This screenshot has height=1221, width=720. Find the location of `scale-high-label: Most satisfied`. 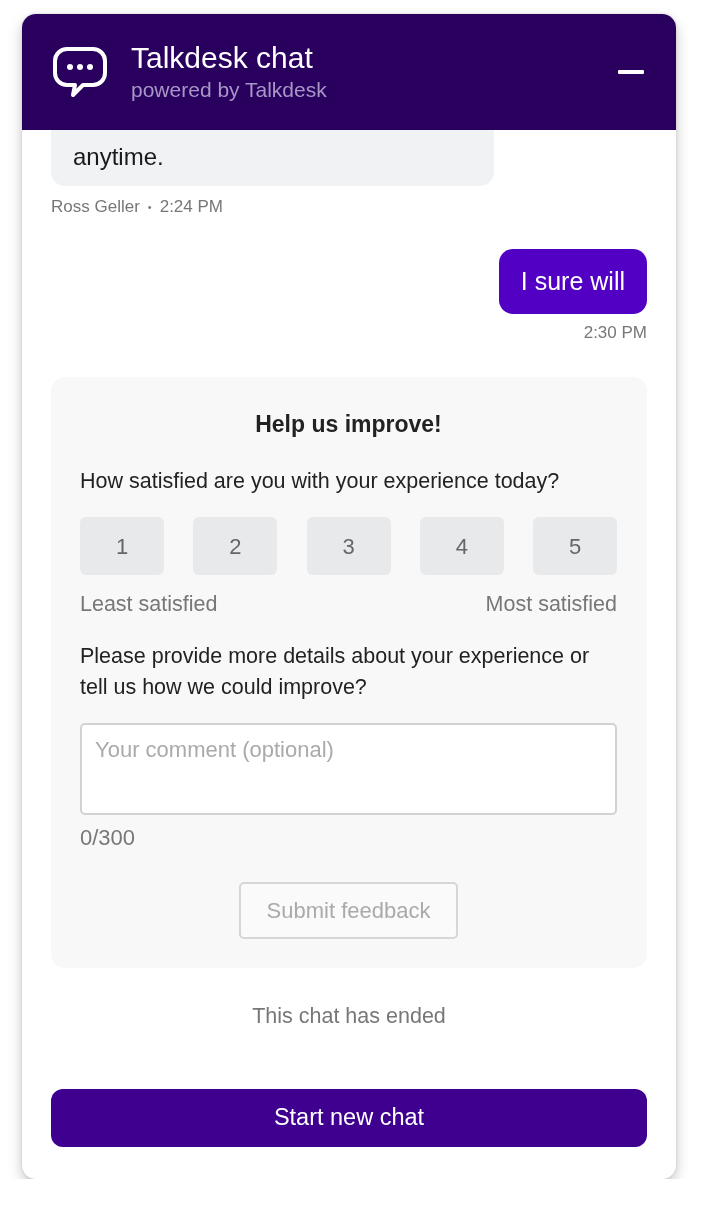

scale-high-label: Most satisfied is located at coordinates (551, 604).